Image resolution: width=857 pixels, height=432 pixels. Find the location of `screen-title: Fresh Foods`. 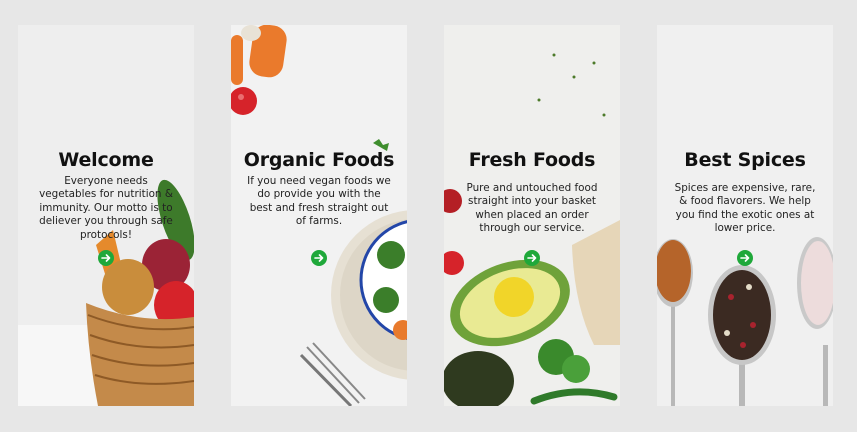

screen-title: Fresh Foods is located at coordinates (532, 160).